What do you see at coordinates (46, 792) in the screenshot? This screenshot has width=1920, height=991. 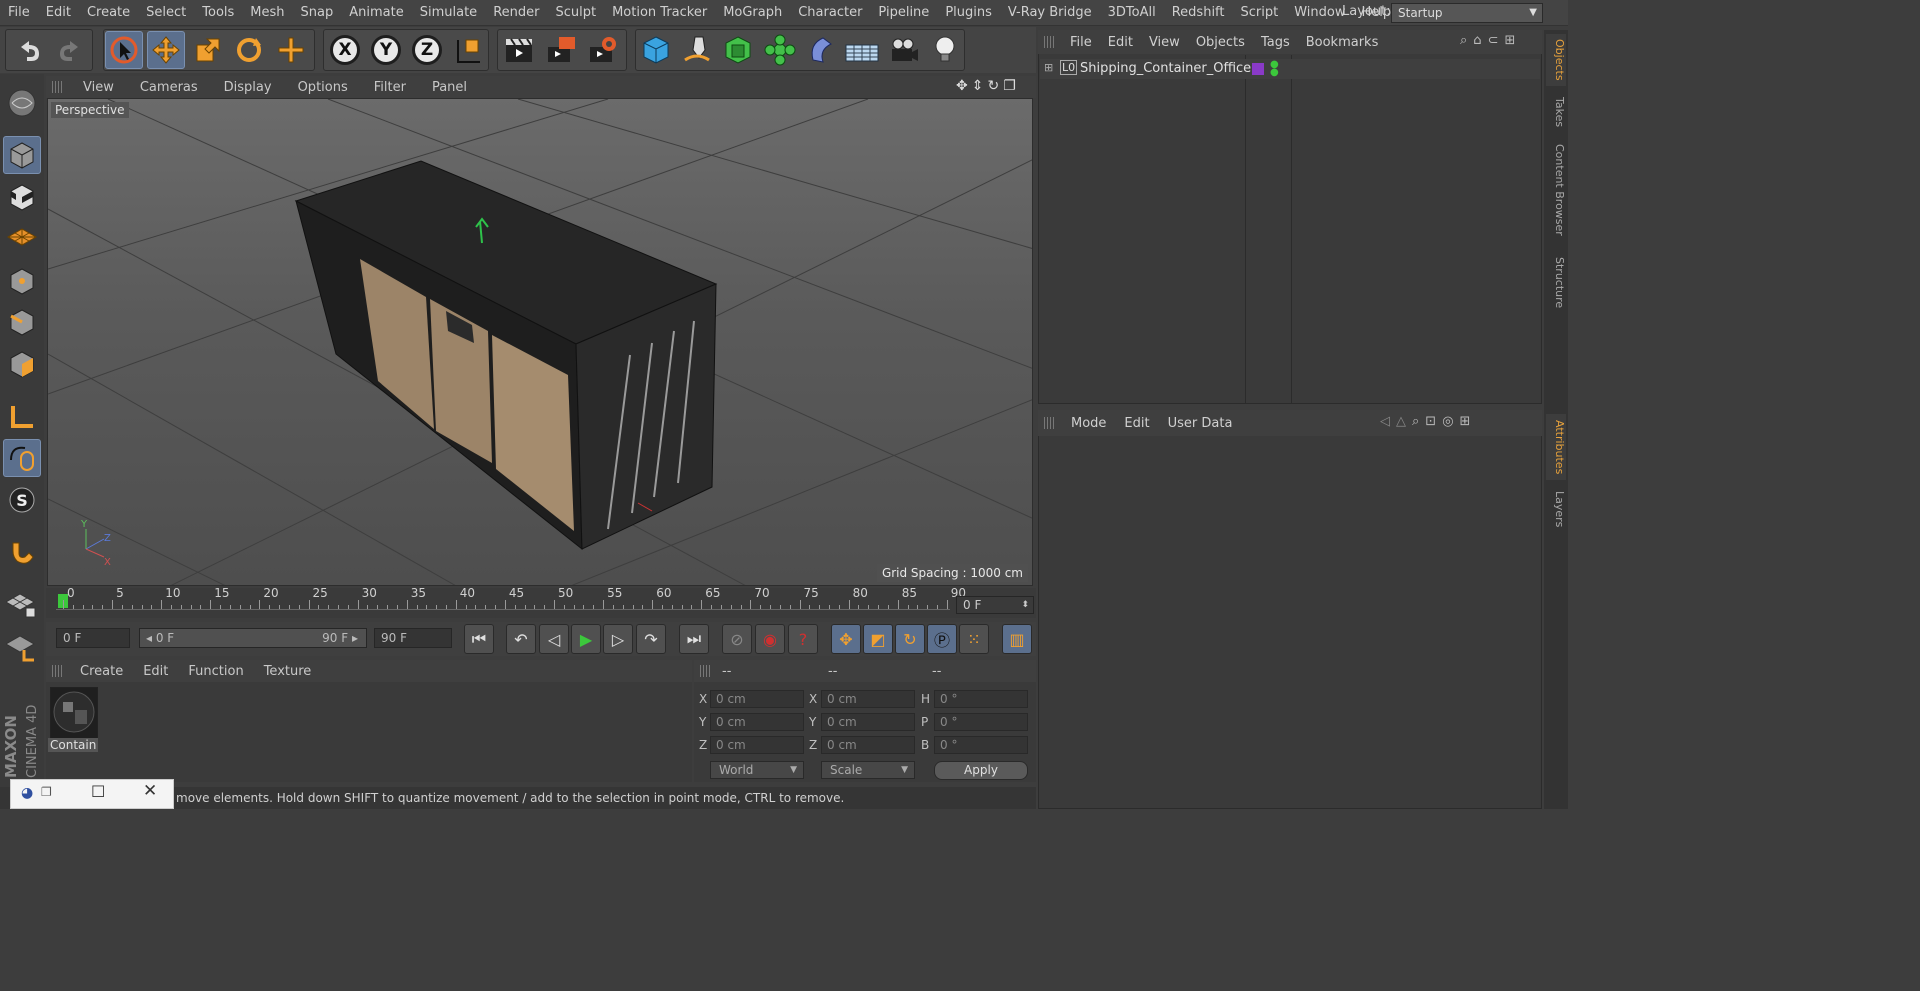 I see `restore-icon: ❐` at bounding box center [46, 792].